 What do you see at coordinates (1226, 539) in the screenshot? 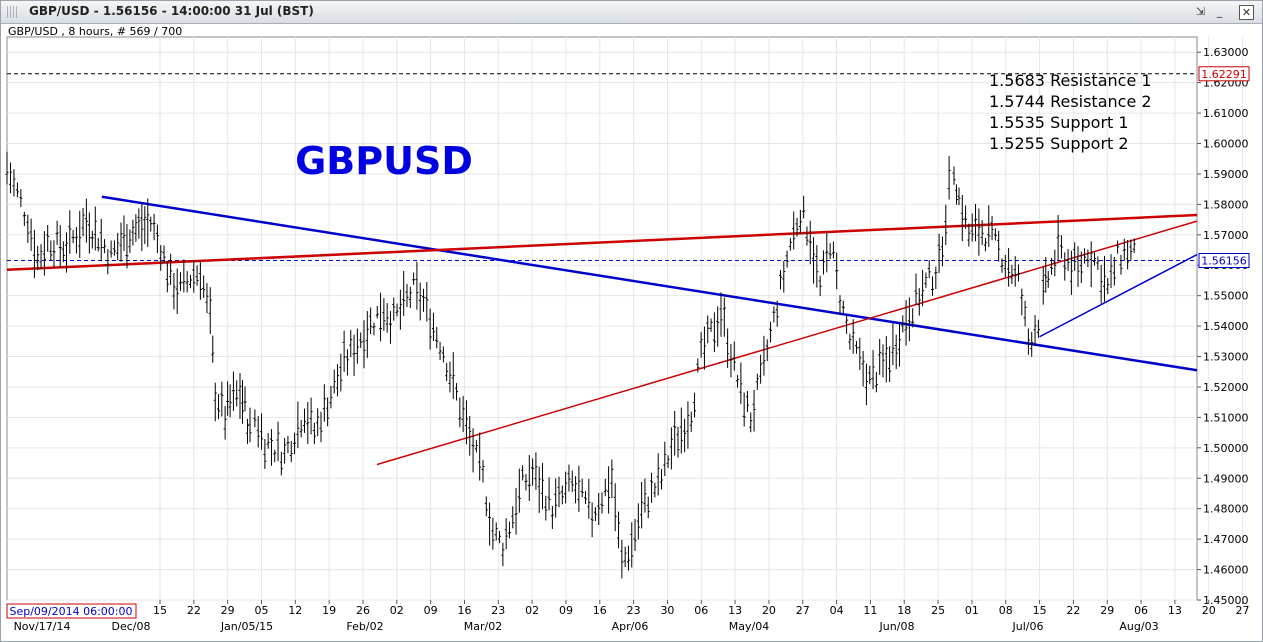
I see `y-tick-label: 1.47000` at bounding box center [1226, 539].